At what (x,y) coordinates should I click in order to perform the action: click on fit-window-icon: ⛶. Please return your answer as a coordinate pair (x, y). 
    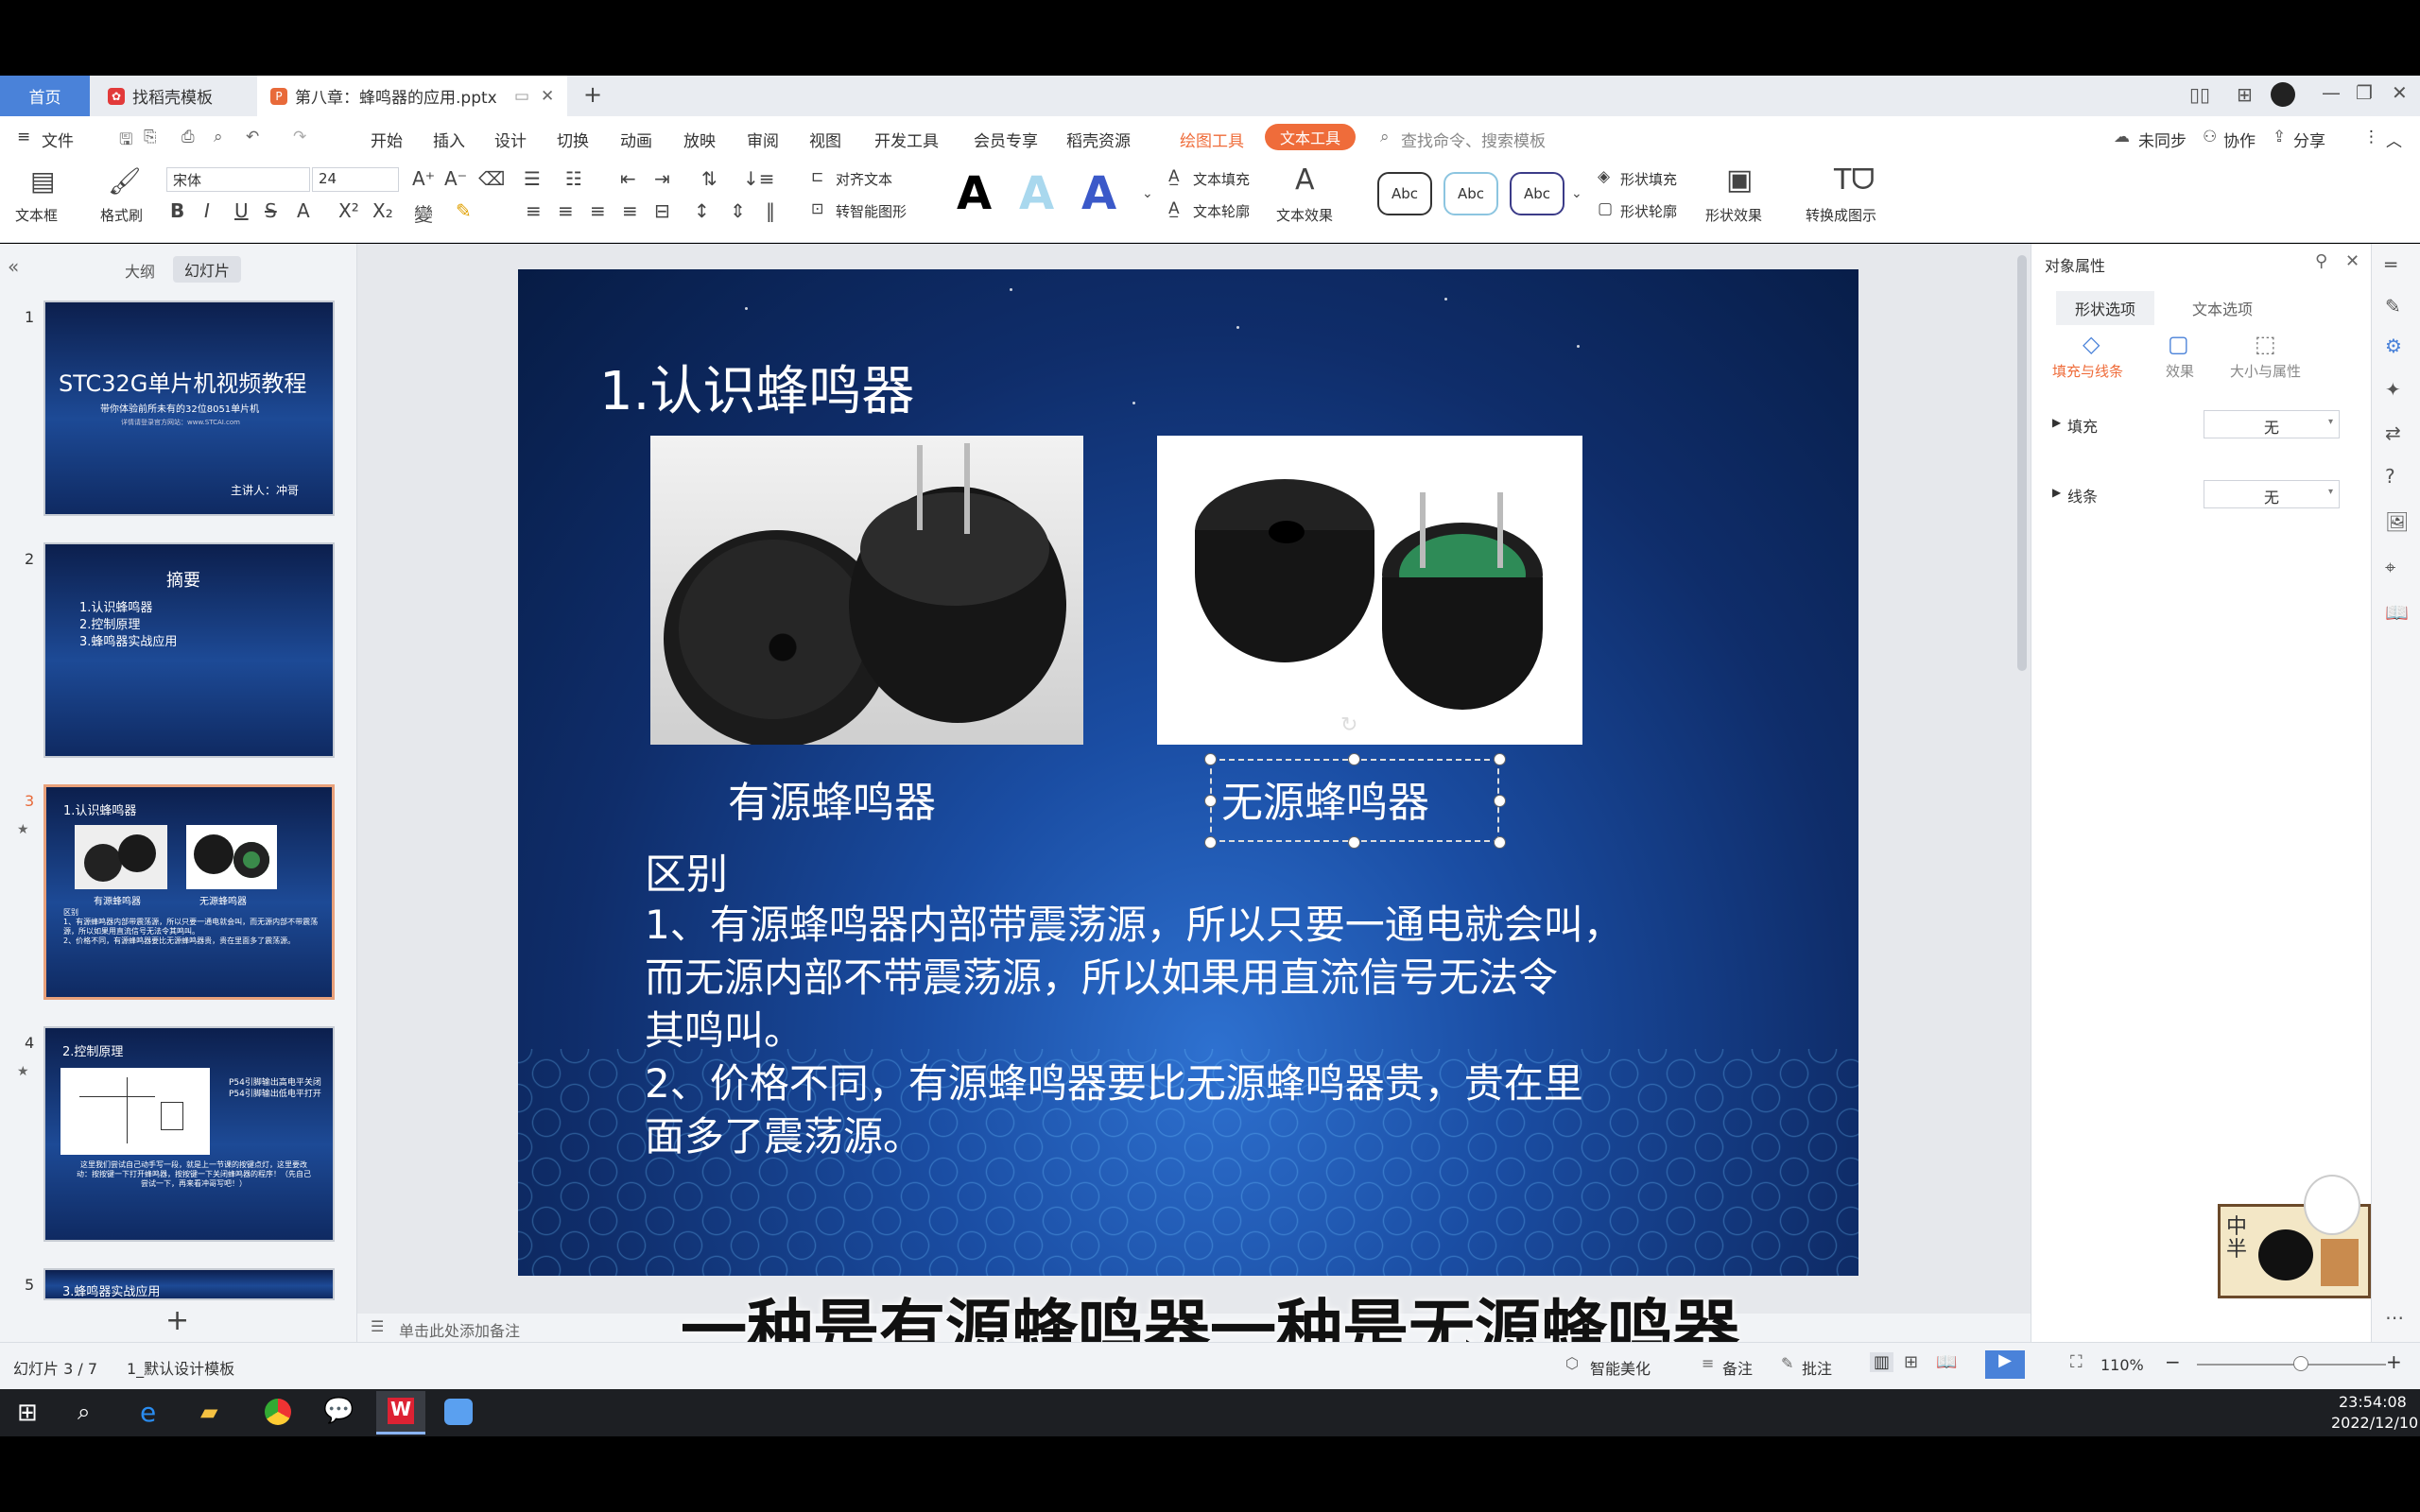
    Looking at the image, I should click on (2076, 1362).